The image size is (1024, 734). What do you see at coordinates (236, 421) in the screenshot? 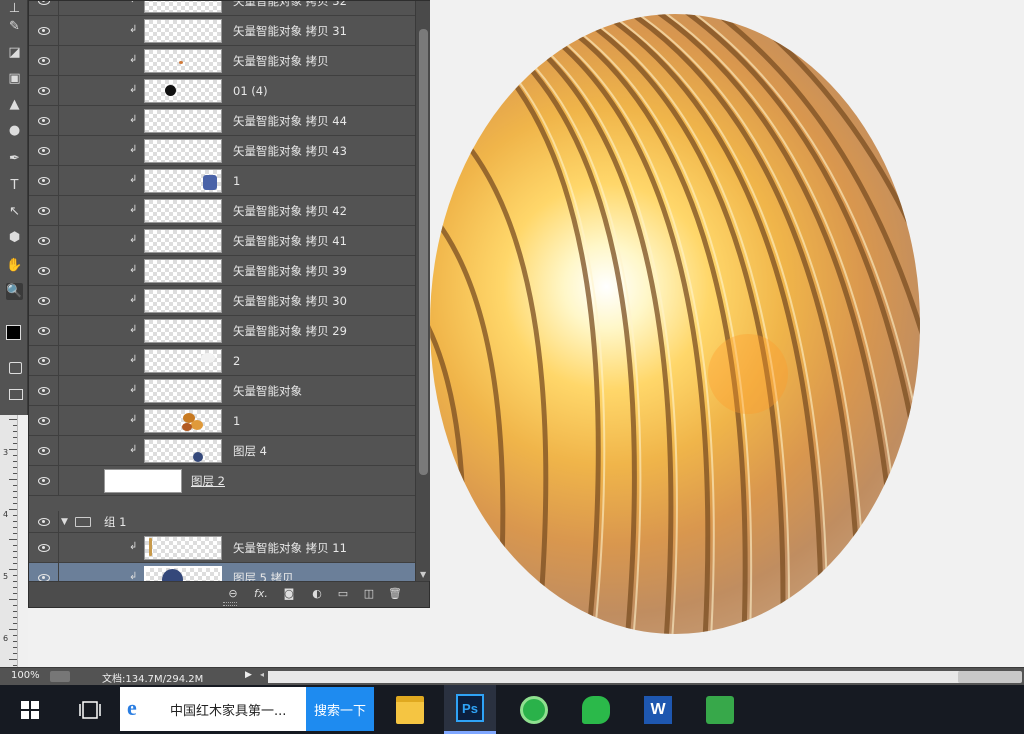
I see `layer-name: 1` at bounding box center [236, 421].